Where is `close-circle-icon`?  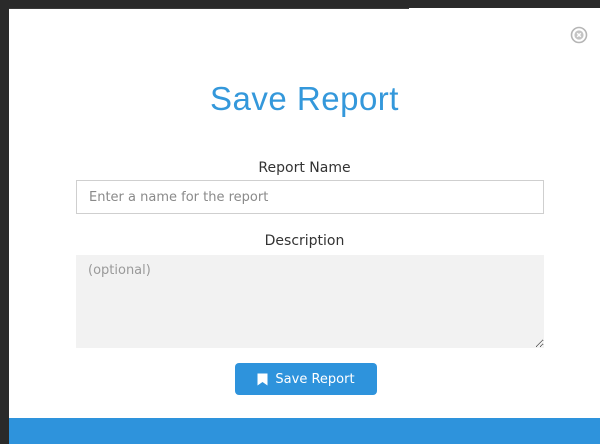 close-circle-icon is located at coordinates (579, 35).